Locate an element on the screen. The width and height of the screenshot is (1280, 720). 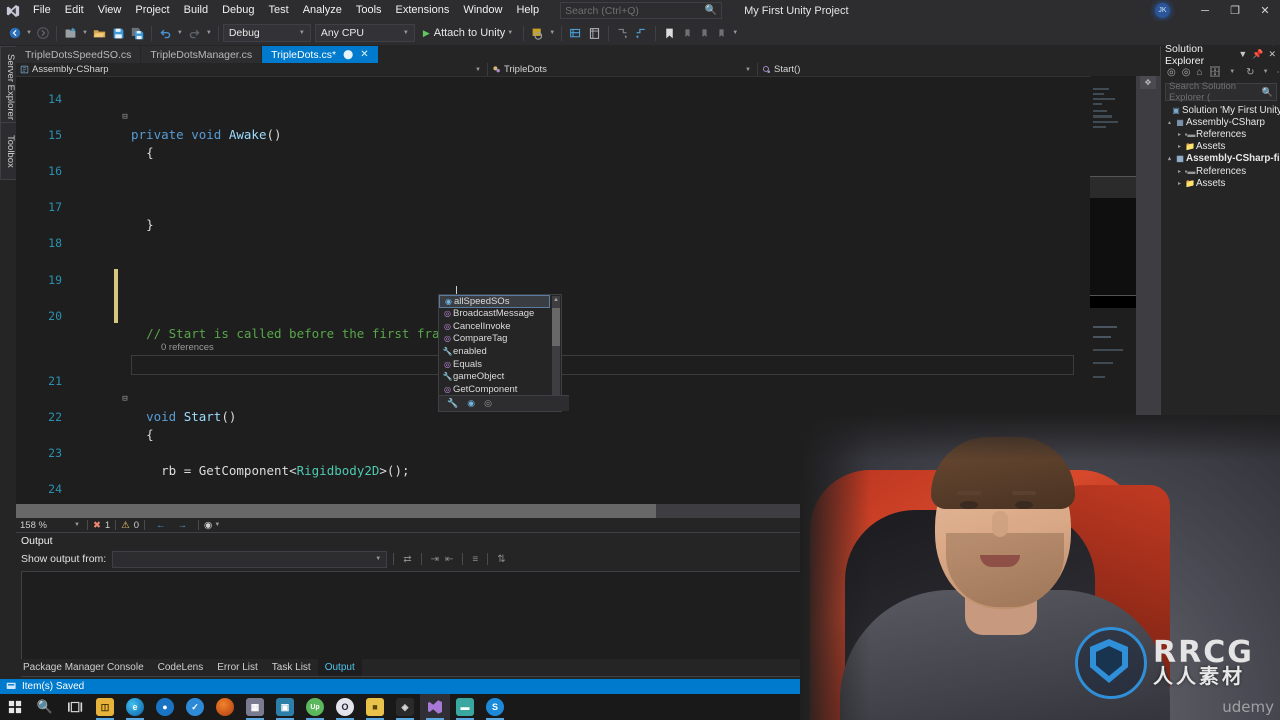
prev-issue-button: ← is located at coordinates (161, 525).